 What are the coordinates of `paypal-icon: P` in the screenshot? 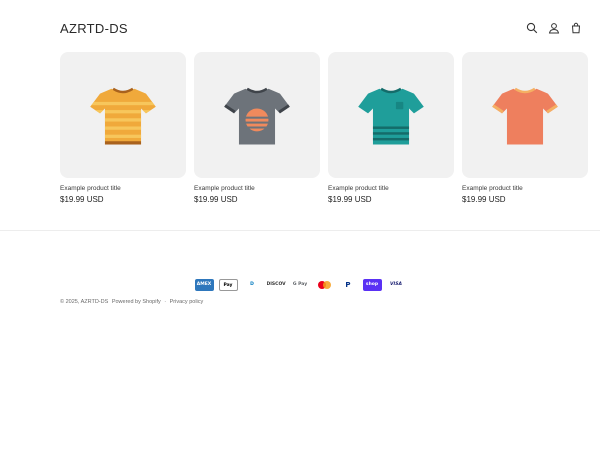 It's located at (348, 285).